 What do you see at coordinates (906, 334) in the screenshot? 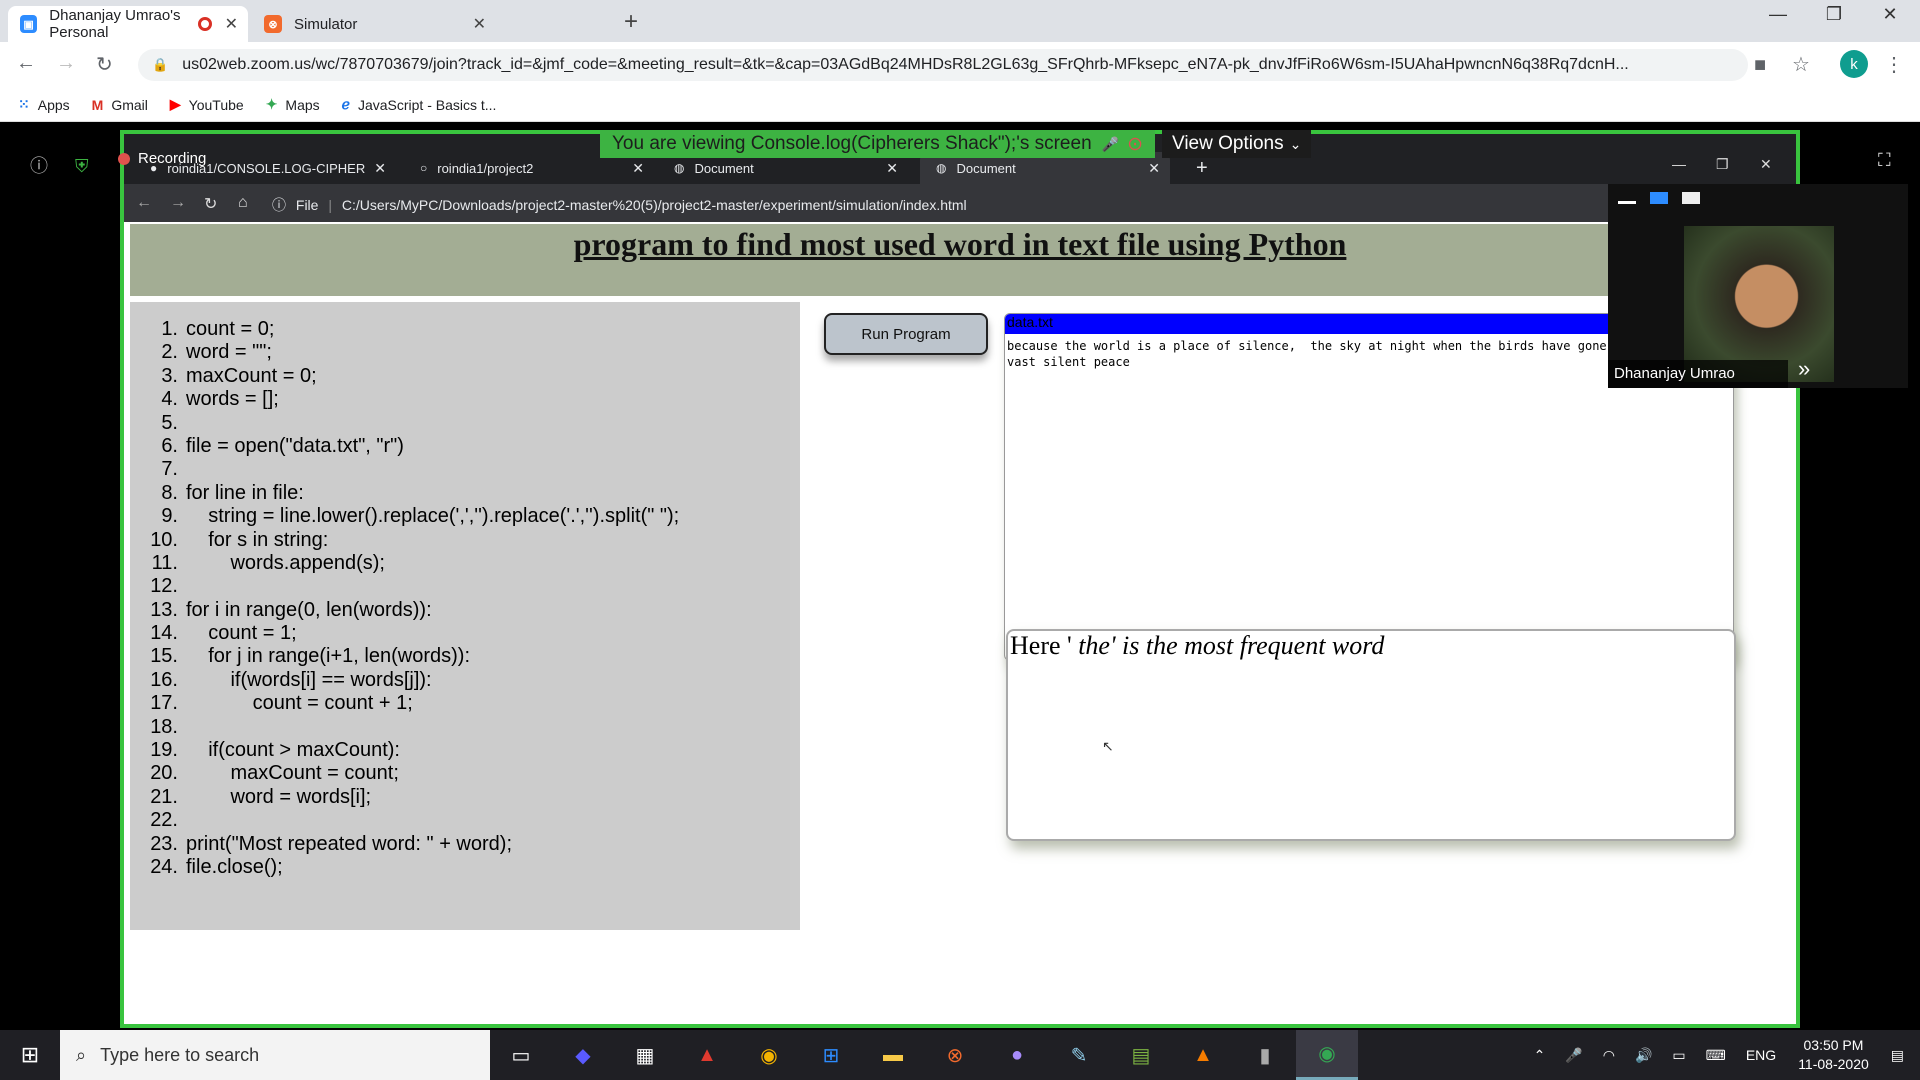
I see `run-program-button: Run Program` at bounding box center [906, 334].